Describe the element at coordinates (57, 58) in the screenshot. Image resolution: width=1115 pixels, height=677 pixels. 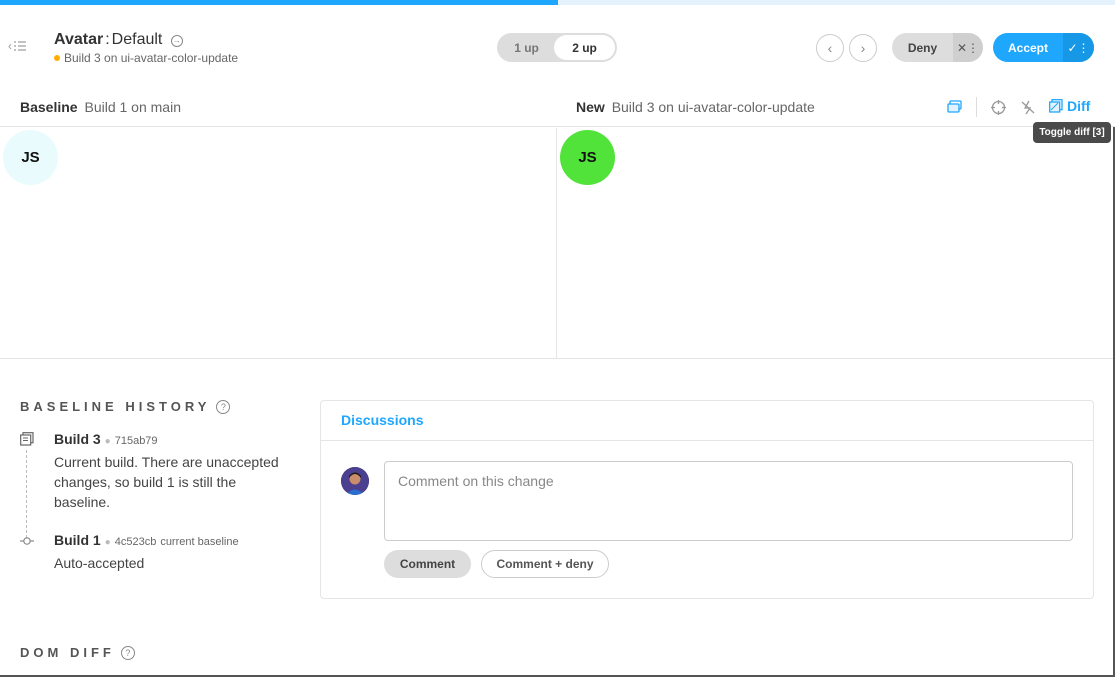
I see `pending-status-dot` at that location.